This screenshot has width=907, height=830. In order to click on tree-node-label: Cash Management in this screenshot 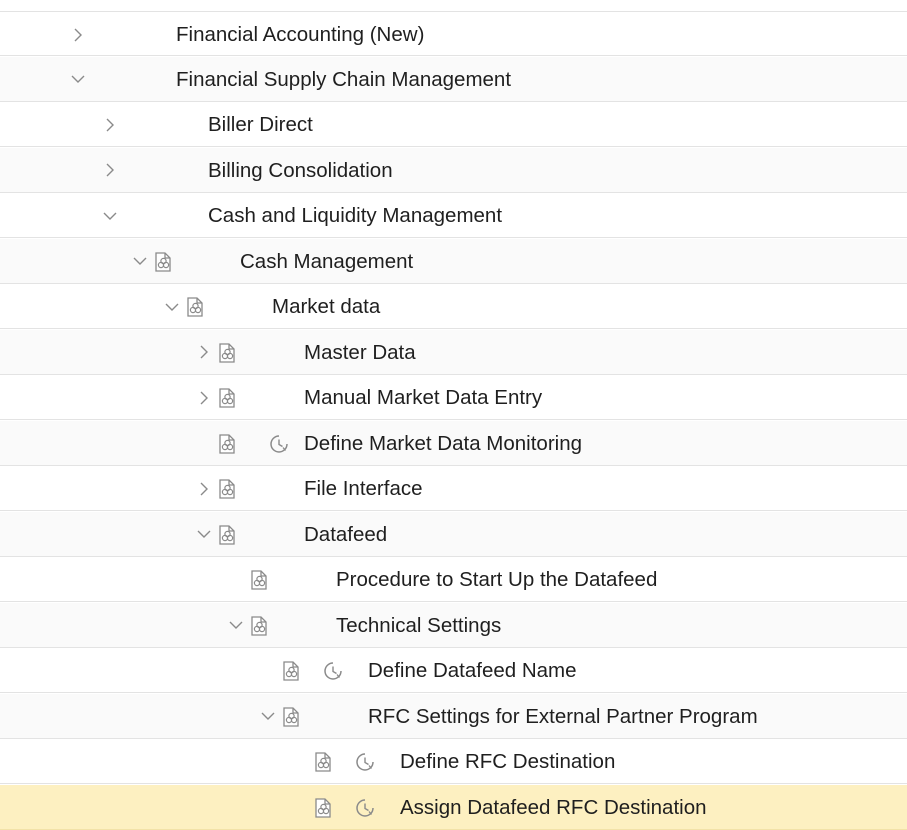, I will do `click(327, 261)`.